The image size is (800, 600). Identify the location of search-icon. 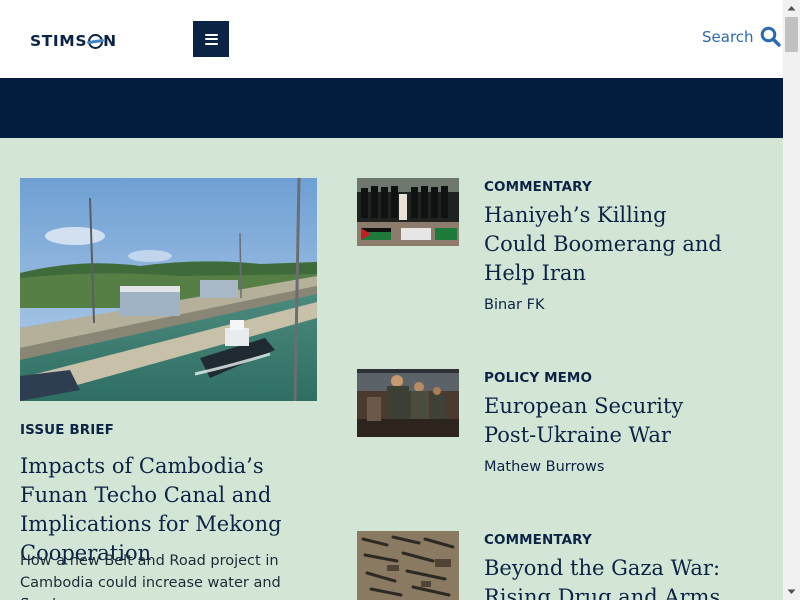
(770, 36).